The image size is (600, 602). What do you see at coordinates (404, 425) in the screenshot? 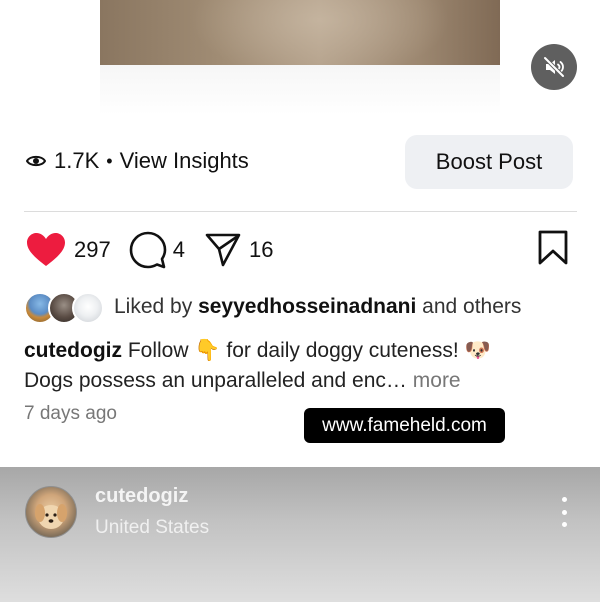
I see `watermark-label: www.fameheld.com` at bounding box center [404, 425].